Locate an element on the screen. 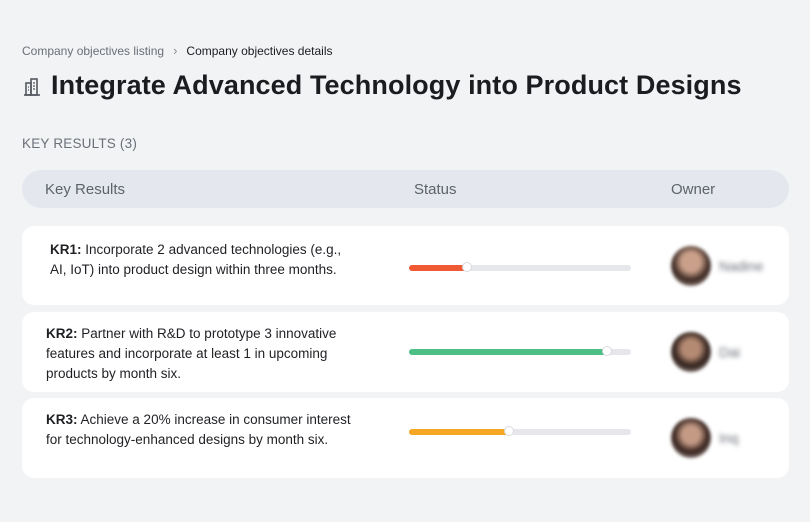  owner-name: Nadine is located at coordinates (741, 266).